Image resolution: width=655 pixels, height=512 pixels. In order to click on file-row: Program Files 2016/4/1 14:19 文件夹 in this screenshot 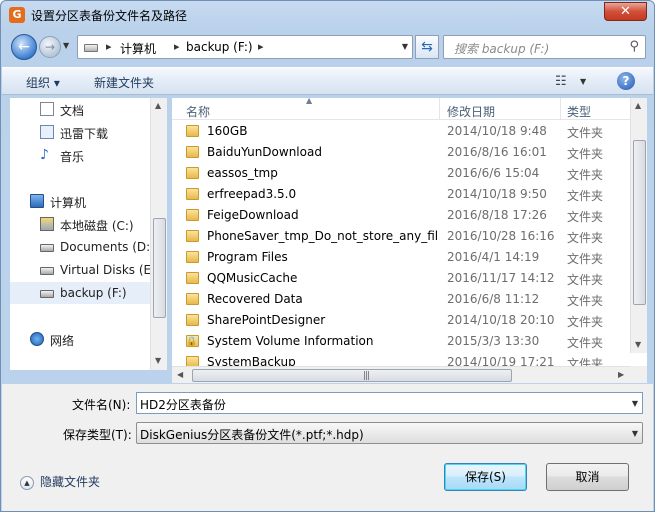, I will do `click(401, 257)`.